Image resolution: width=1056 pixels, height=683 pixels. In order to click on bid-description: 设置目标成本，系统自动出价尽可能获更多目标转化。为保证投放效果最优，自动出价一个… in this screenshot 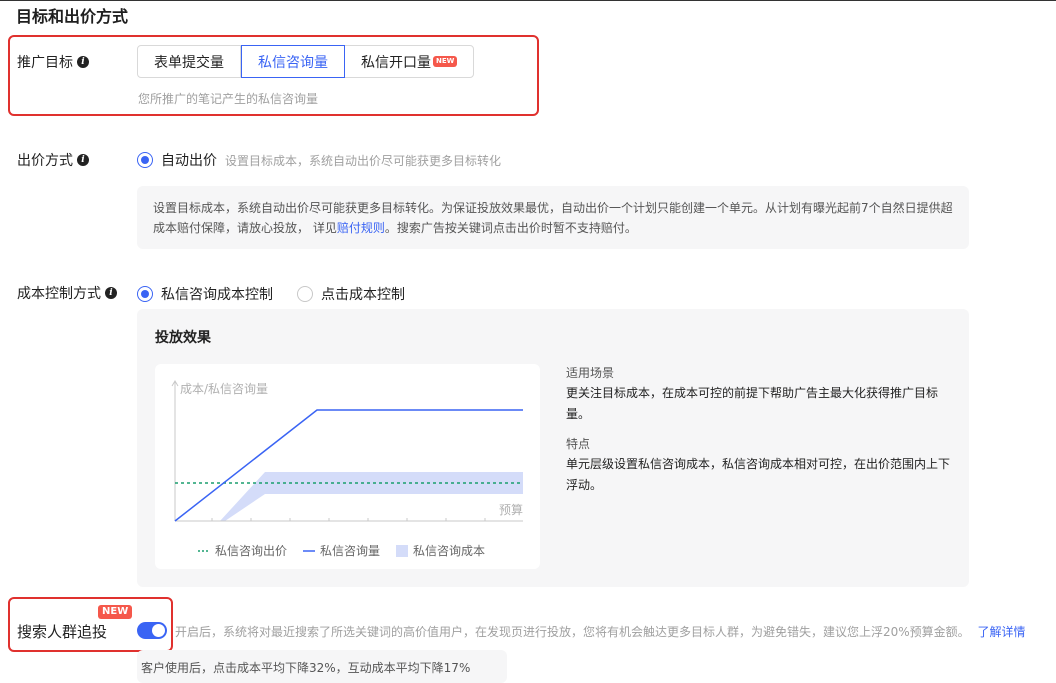, I will do `click(553, 218)`.